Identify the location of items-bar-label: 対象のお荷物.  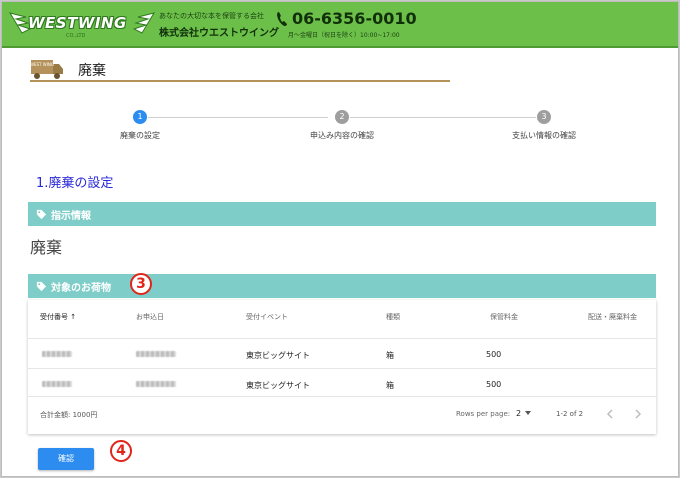
(81, 286).